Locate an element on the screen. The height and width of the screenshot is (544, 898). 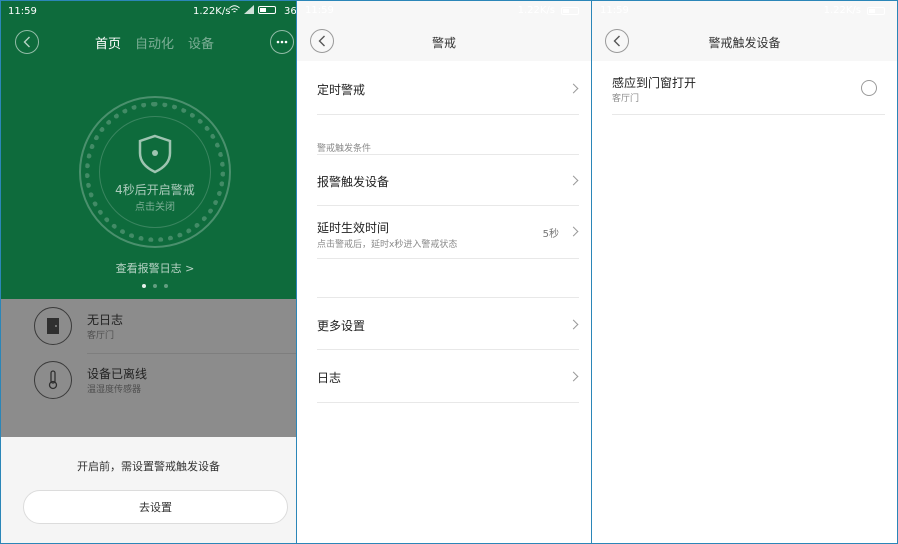
more-dots-icon is located at coordinates (282, 42).